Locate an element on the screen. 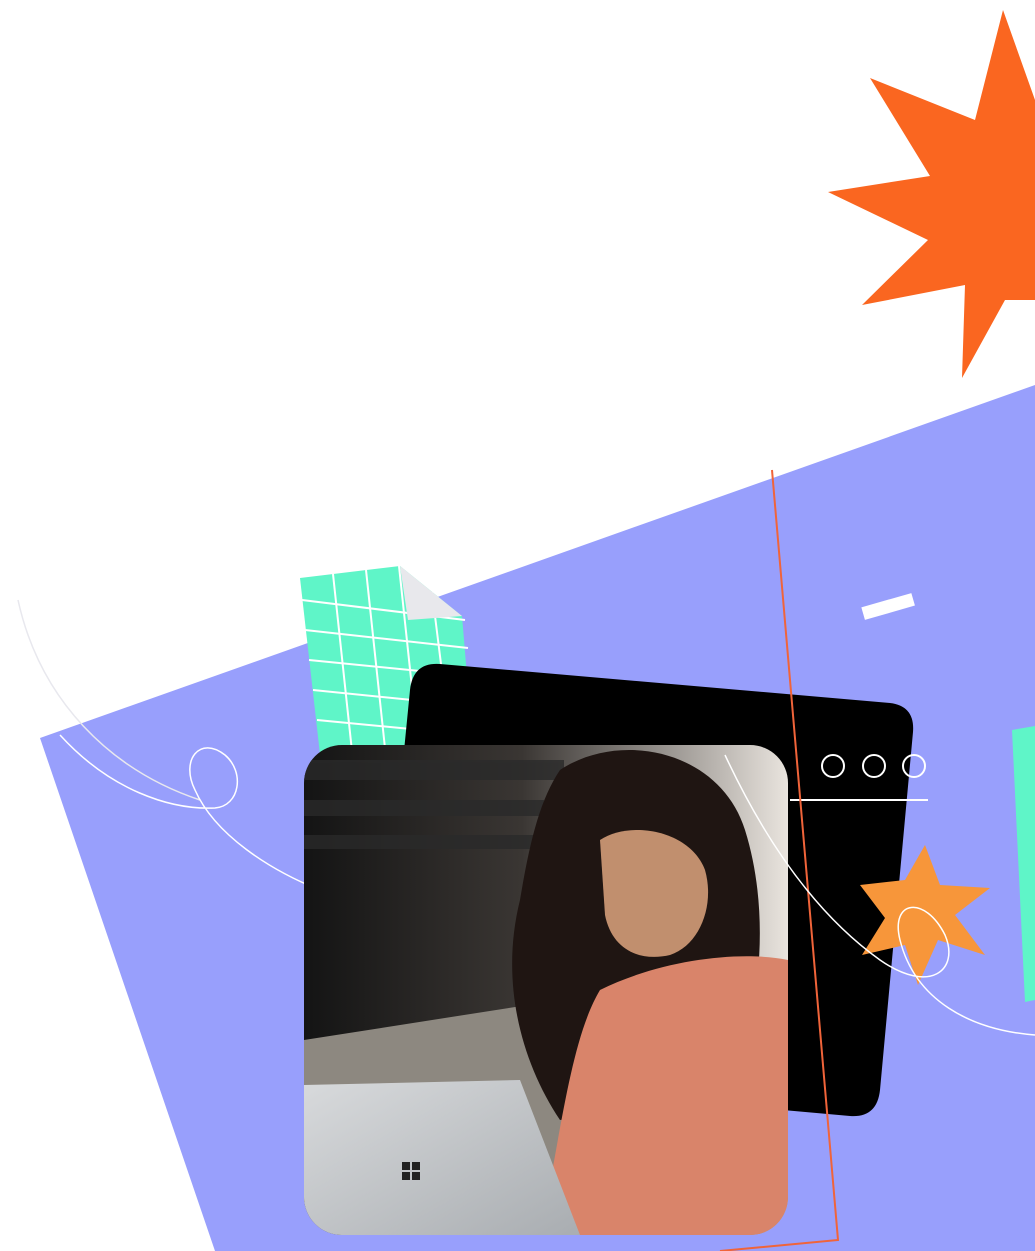  large-starburst-icon is located at coordinates (931, 194).